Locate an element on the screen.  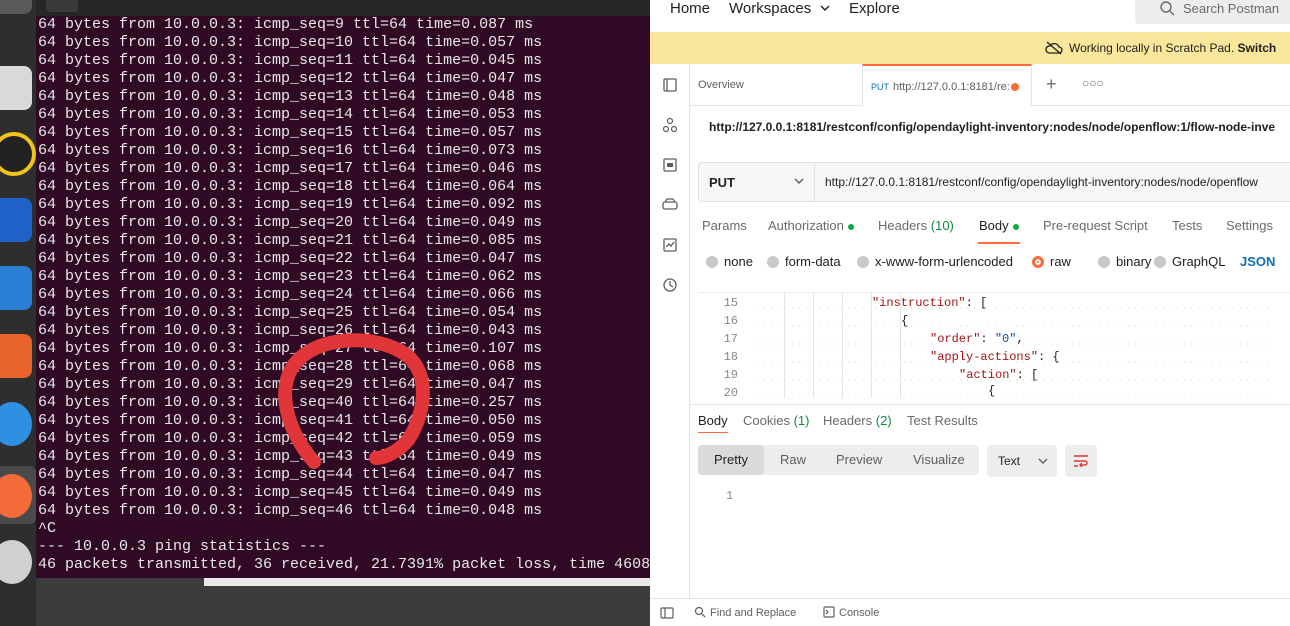
active-response-tab-underline is located at coordinates (713, 432).